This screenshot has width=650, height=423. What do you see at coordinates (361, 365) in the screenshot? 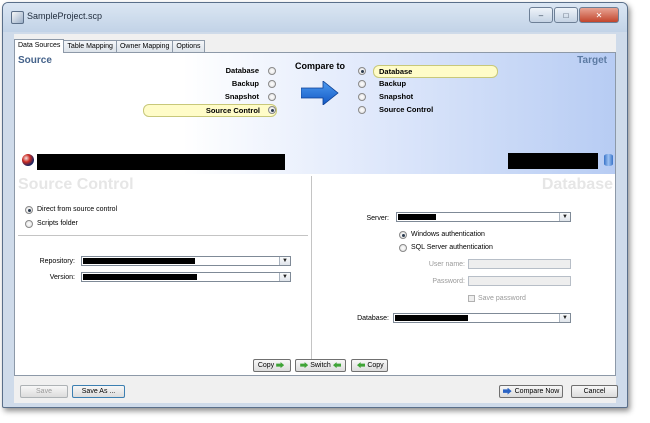
I see `arrow-left-icon` at bounding box center [361, 365].